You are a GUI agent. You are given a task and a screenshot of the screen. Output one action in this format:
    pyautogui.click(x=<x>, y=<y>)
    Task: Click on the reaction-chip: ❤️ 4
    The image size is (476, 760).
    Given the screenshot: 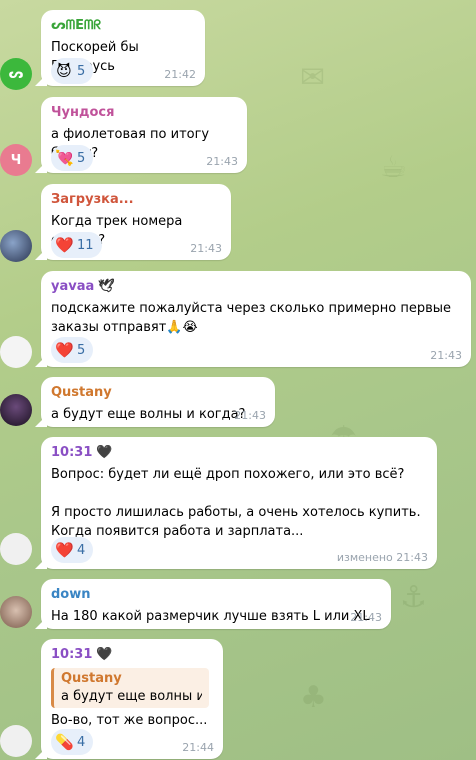 What is the action you would take?
    pyautogui.click(x=72, y=550)
    